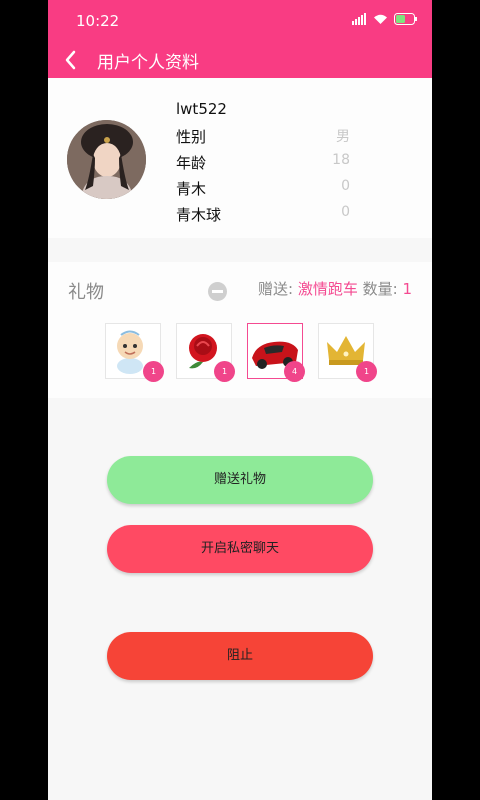  What do you see at coordinates (240, 549) in the screenshot?
I see `private-chat-button: 开启私密聊天` at bounding box center [240, 549].